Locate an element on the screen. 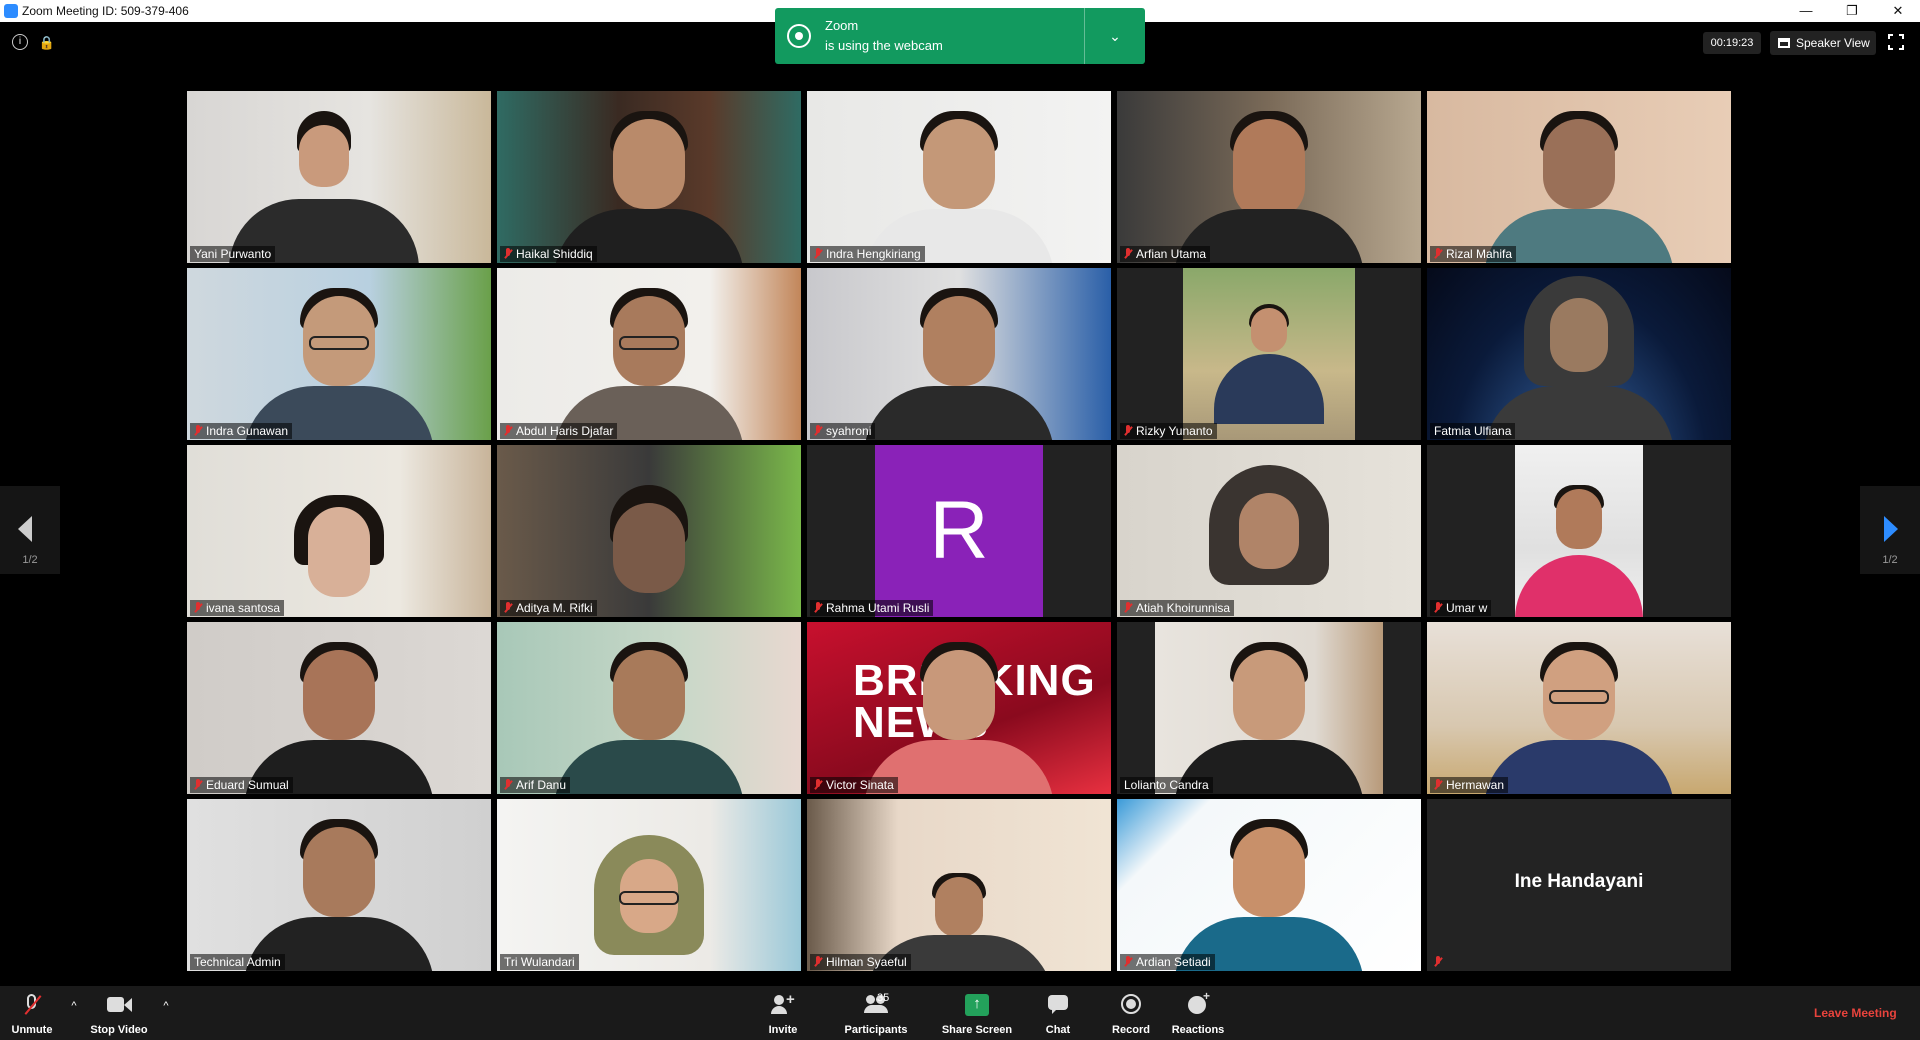  minimize-button: — is located at coordinates (1806, 11).